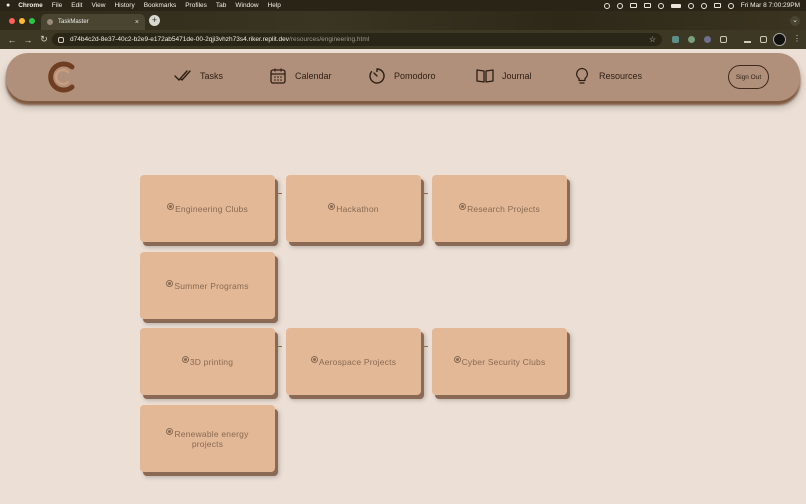  What do you see at coordinates (76, 5) in the screenshot?
I see `menu-edit: Edit` at bounding box center [76, 5].